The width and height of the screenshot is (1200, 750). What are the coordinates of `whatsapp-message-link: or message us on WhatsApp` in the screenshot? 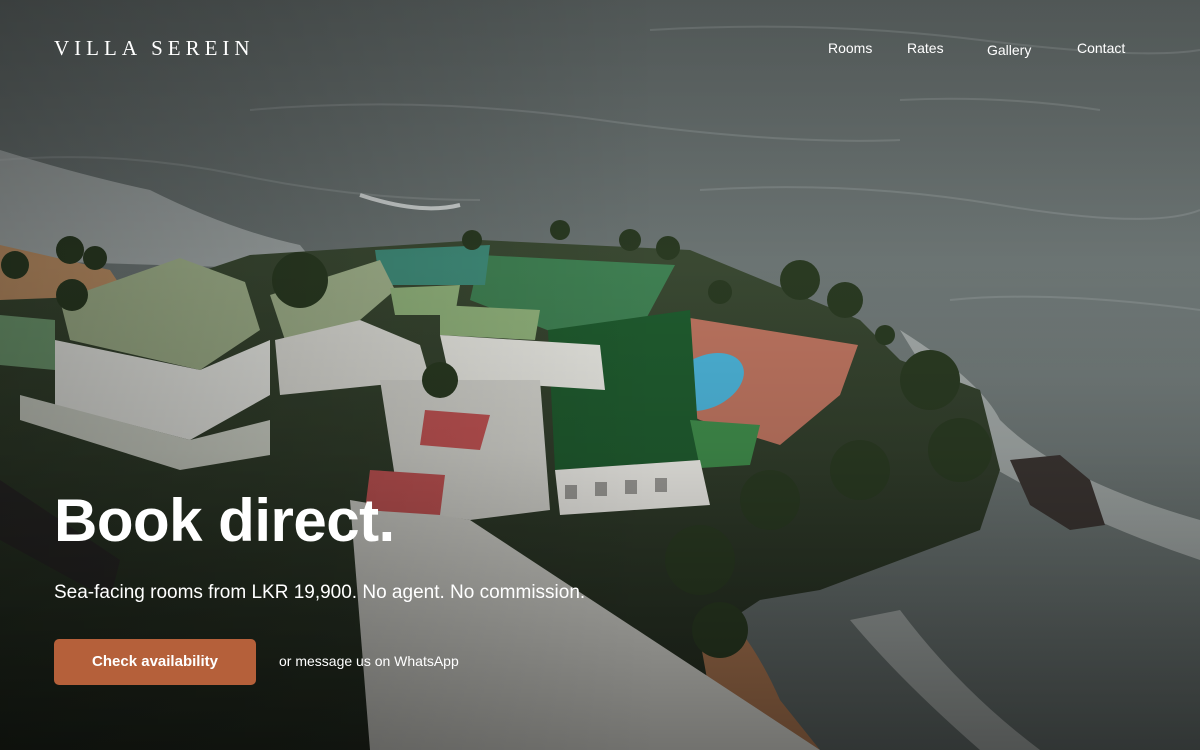 It's located at (369, 661).